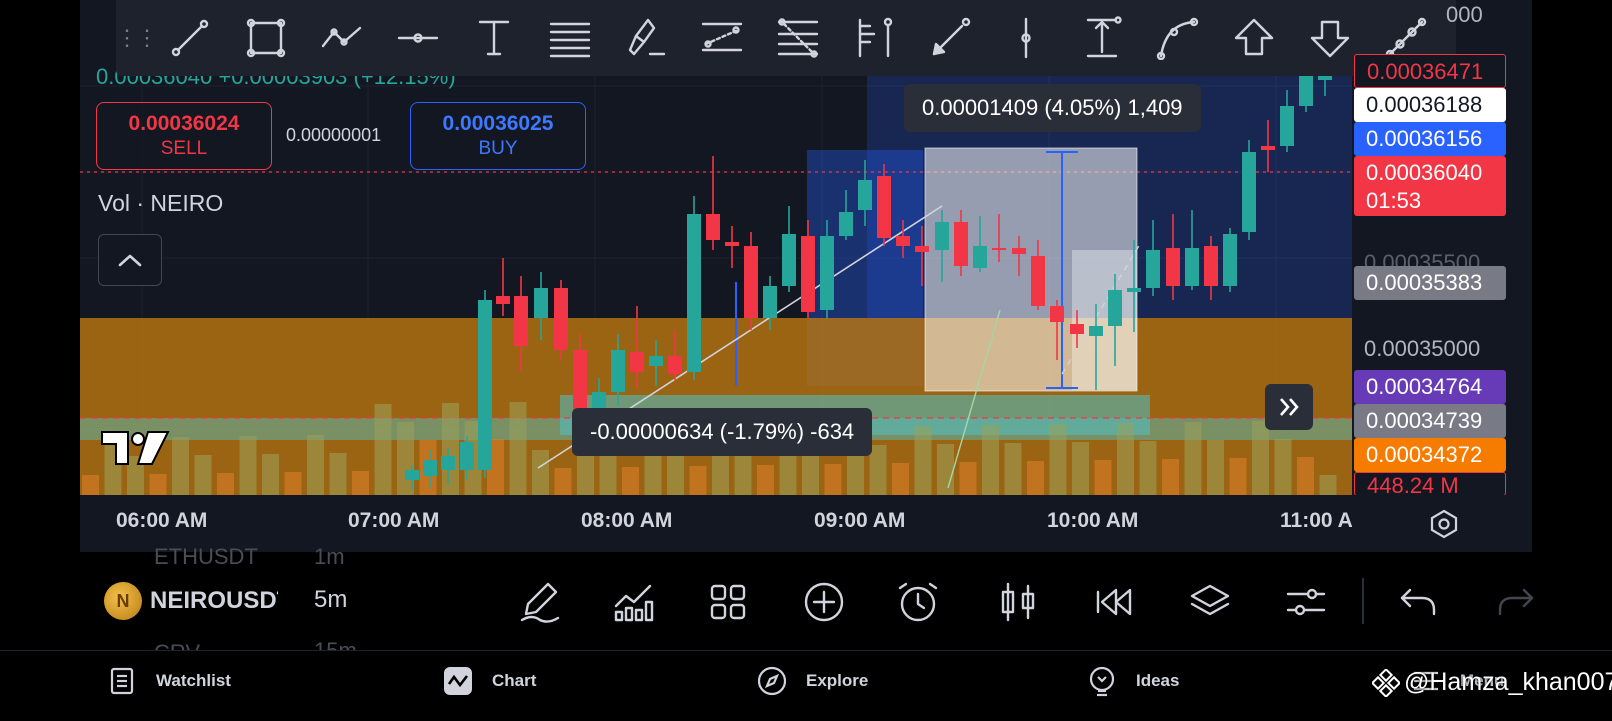 Image resolution: width=1612 pixels, height=721 pixels. What do you see at coordinates (1210, 602) in the screenshot?
I see `object-tree-button` at bounding box center [1210, 602].